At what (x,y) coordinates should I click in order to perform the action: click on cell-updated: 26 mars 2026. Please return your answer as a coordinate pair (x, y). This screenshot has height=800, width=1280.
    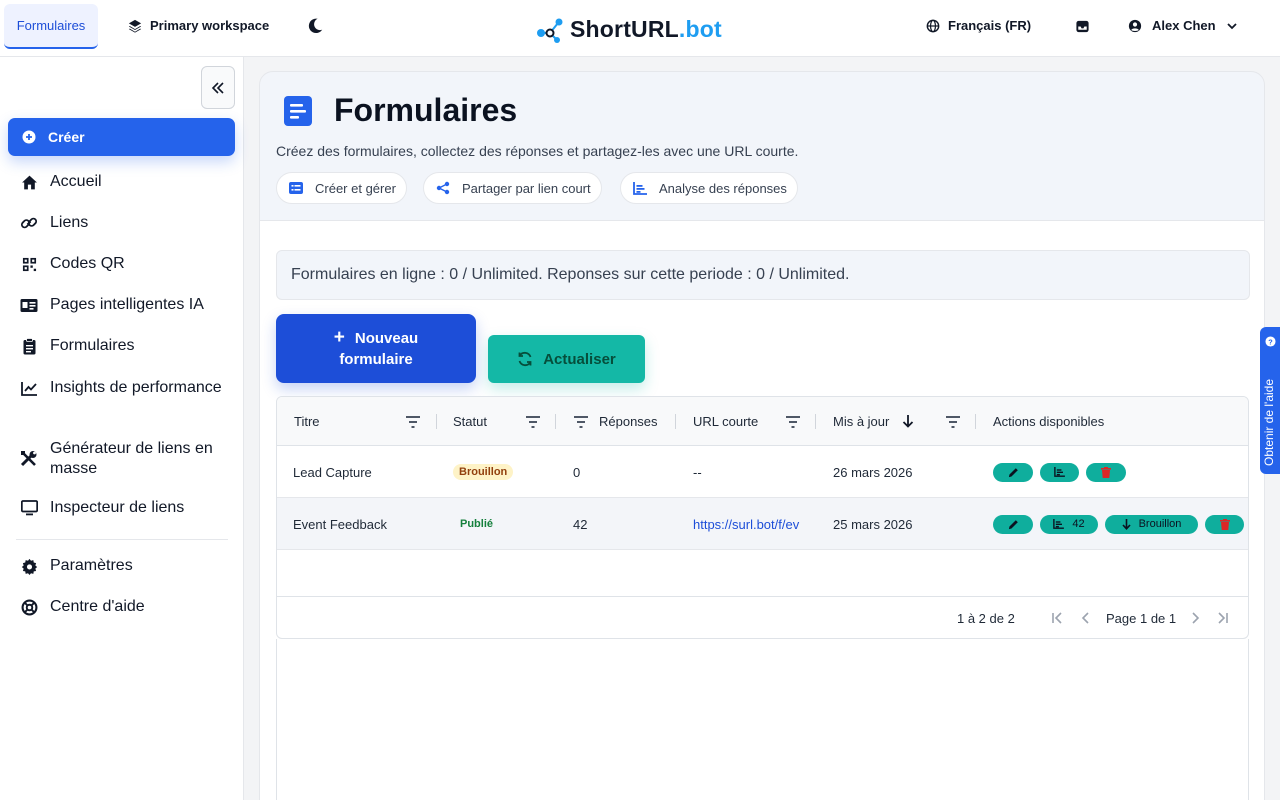
    Looking at the image, I should click on (873, 472).